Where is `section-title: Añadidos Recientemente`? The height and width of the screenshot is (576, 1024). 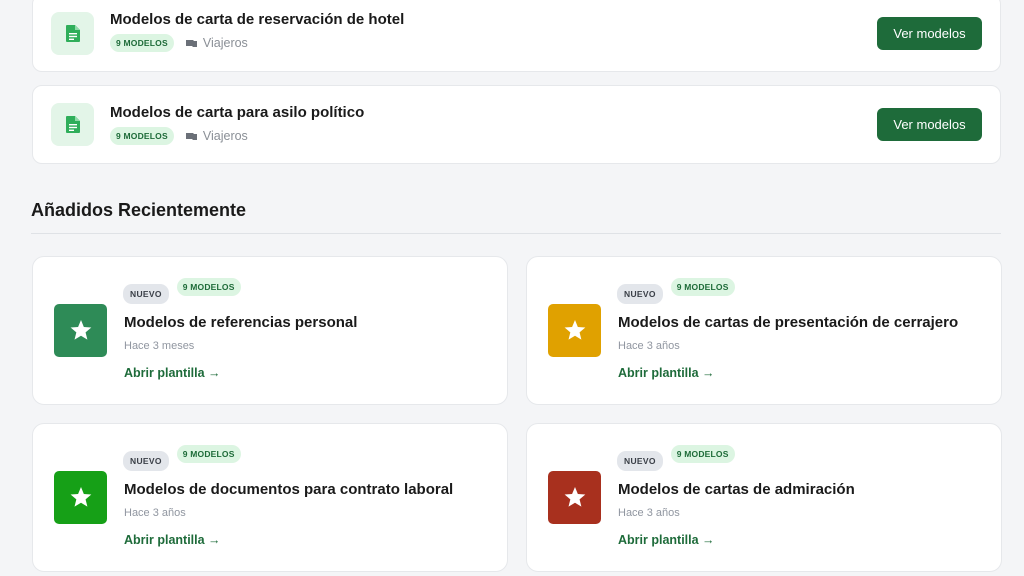 section-title: Añadidos Recientemente is located at coordinates (139, 210).